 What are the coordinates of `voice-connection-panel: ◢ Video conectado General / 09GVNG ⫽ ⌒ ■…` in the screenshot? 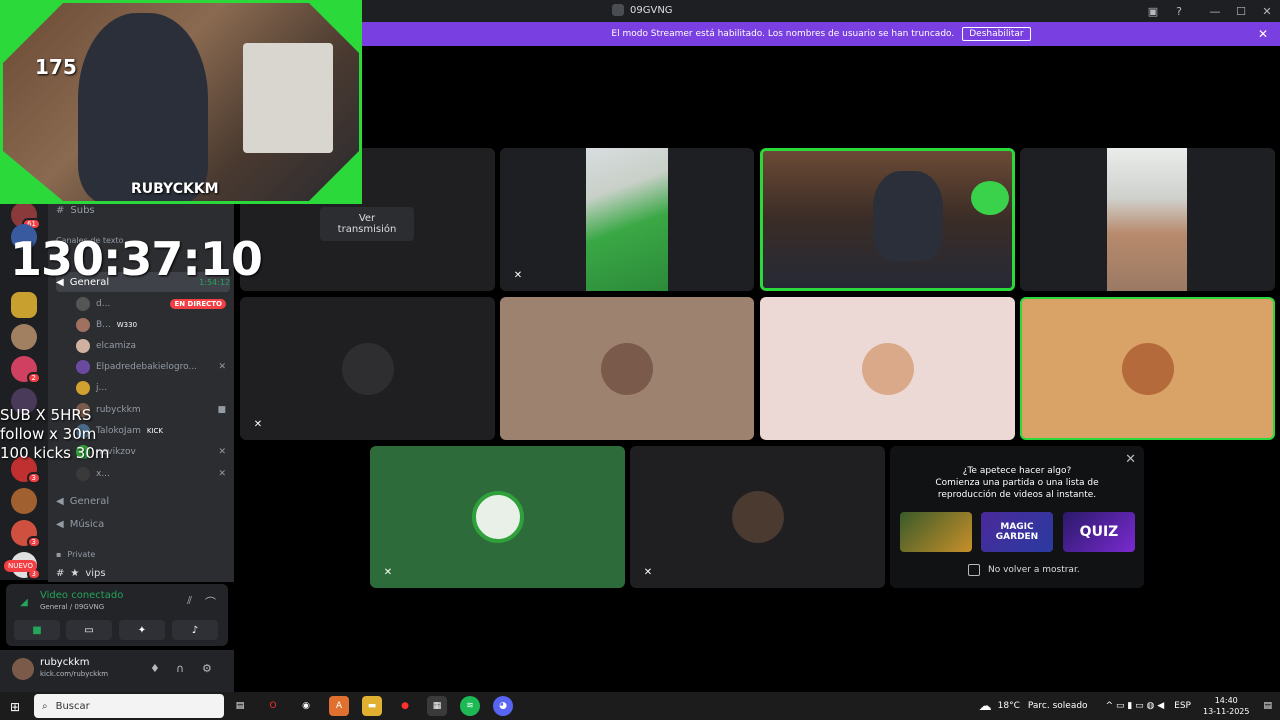 It's located at (117, 615).